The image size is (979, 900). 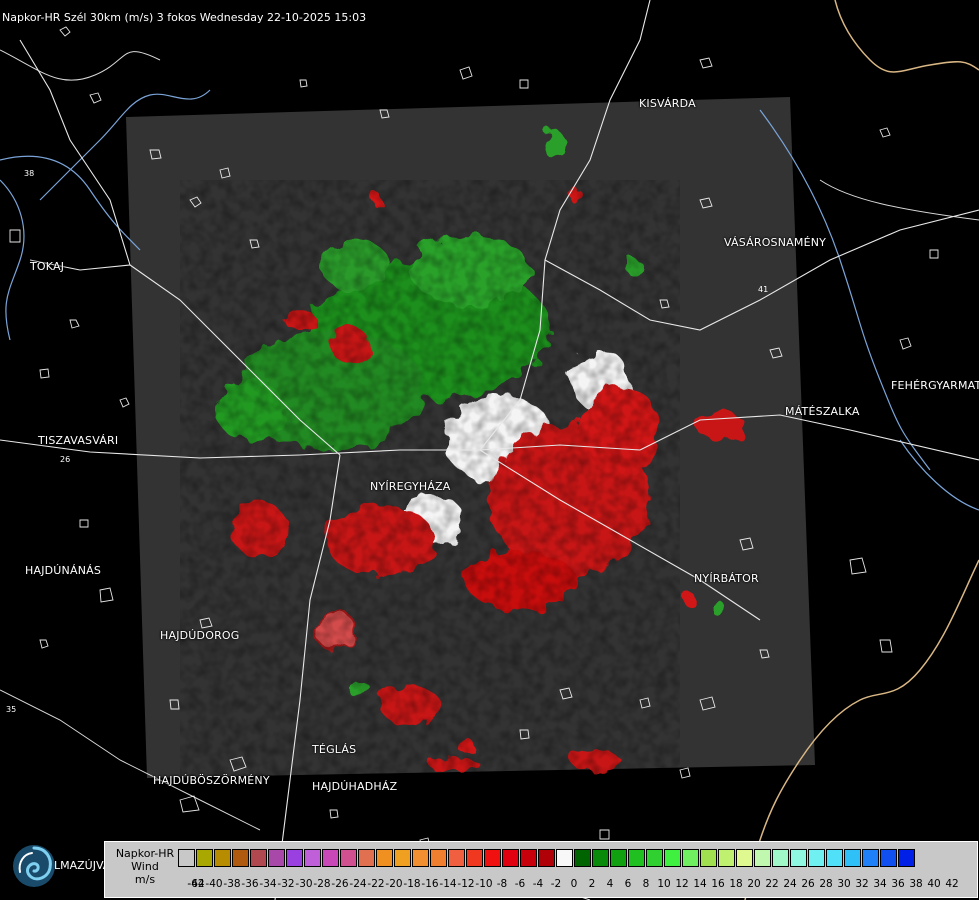 I want to click on legend-tick-label: 18, so click(x=736, y=884).